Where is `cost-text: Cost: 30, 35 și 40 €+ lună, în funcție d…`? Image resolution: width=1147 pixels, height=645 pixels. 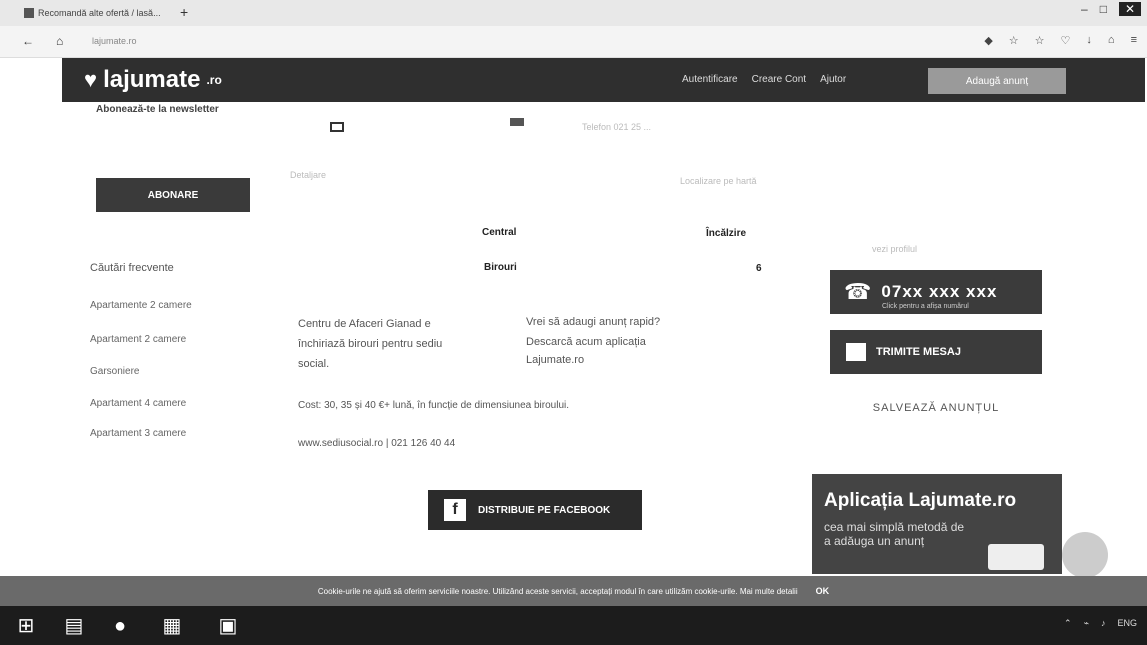 cost-text: Cost: 30, 35 și 40 €+ lună, în funcție d… is located at coordinates (434, 405).